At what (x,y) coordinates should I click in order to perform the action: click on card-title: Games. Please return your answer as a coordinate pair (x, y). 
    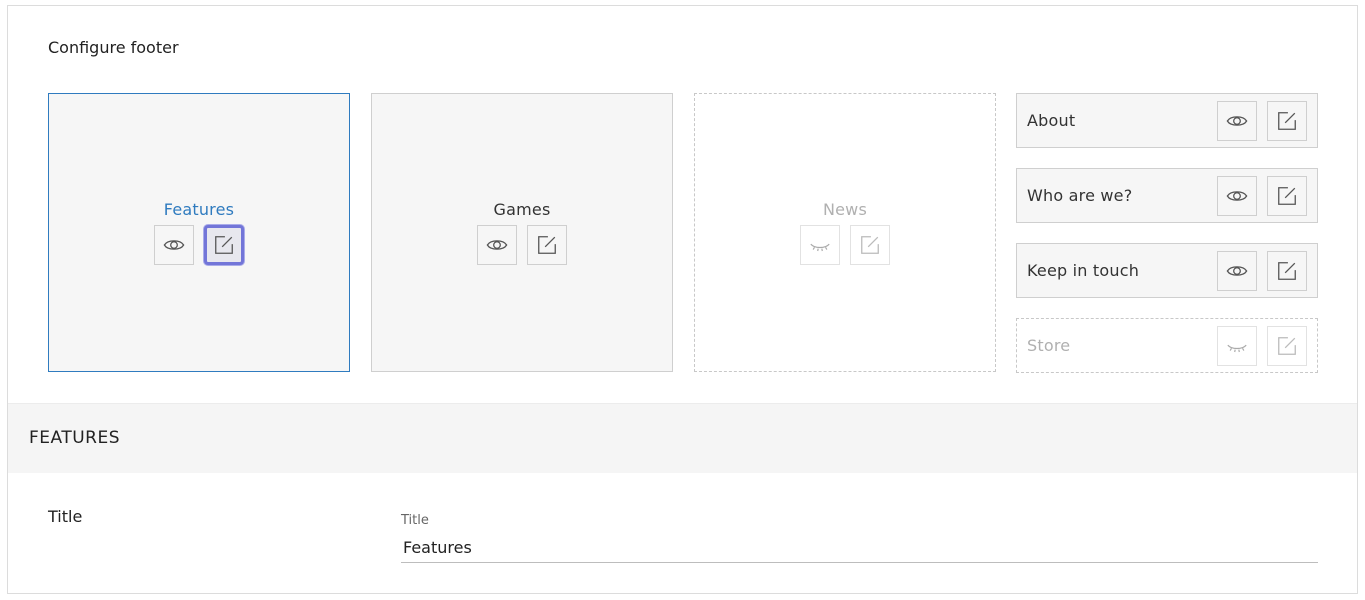
    Looking at the image, I should click on (522, 209).